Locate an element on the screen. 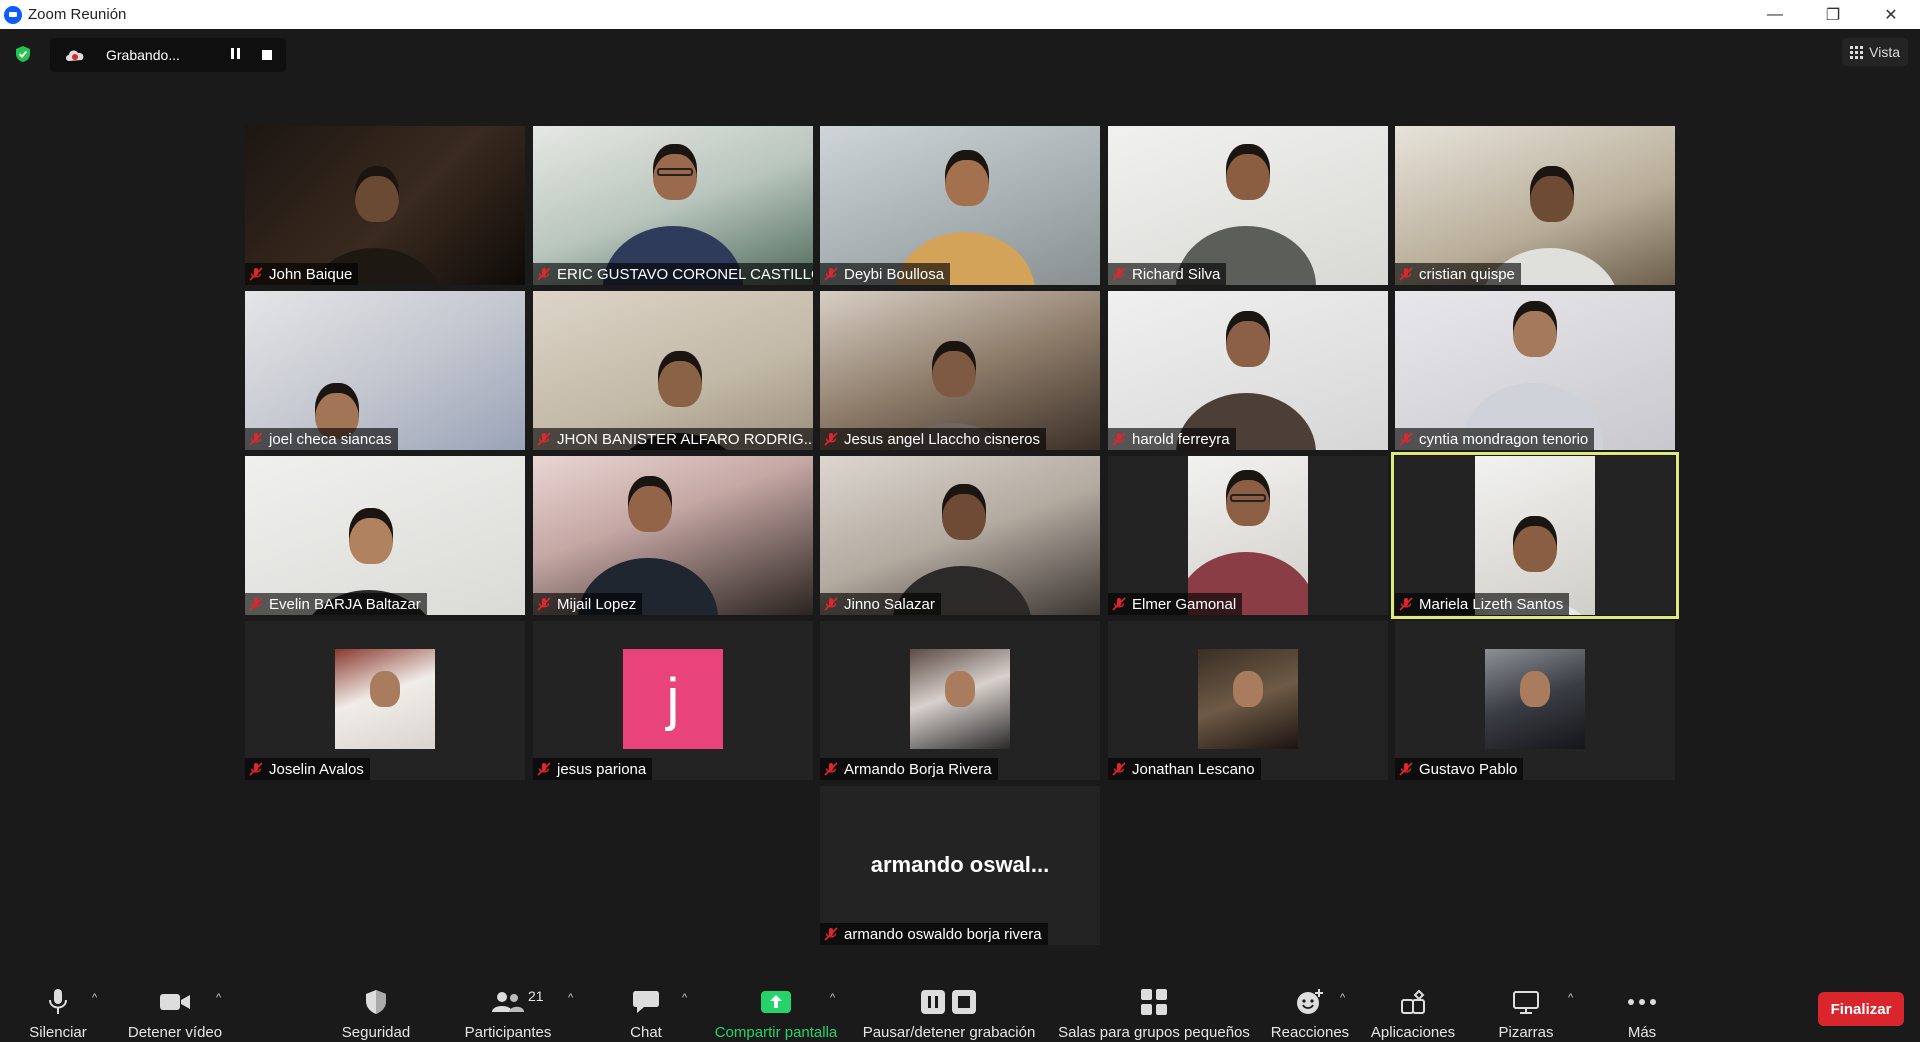  participant-name: Richard Silva is located at coordinates (1176, 274).